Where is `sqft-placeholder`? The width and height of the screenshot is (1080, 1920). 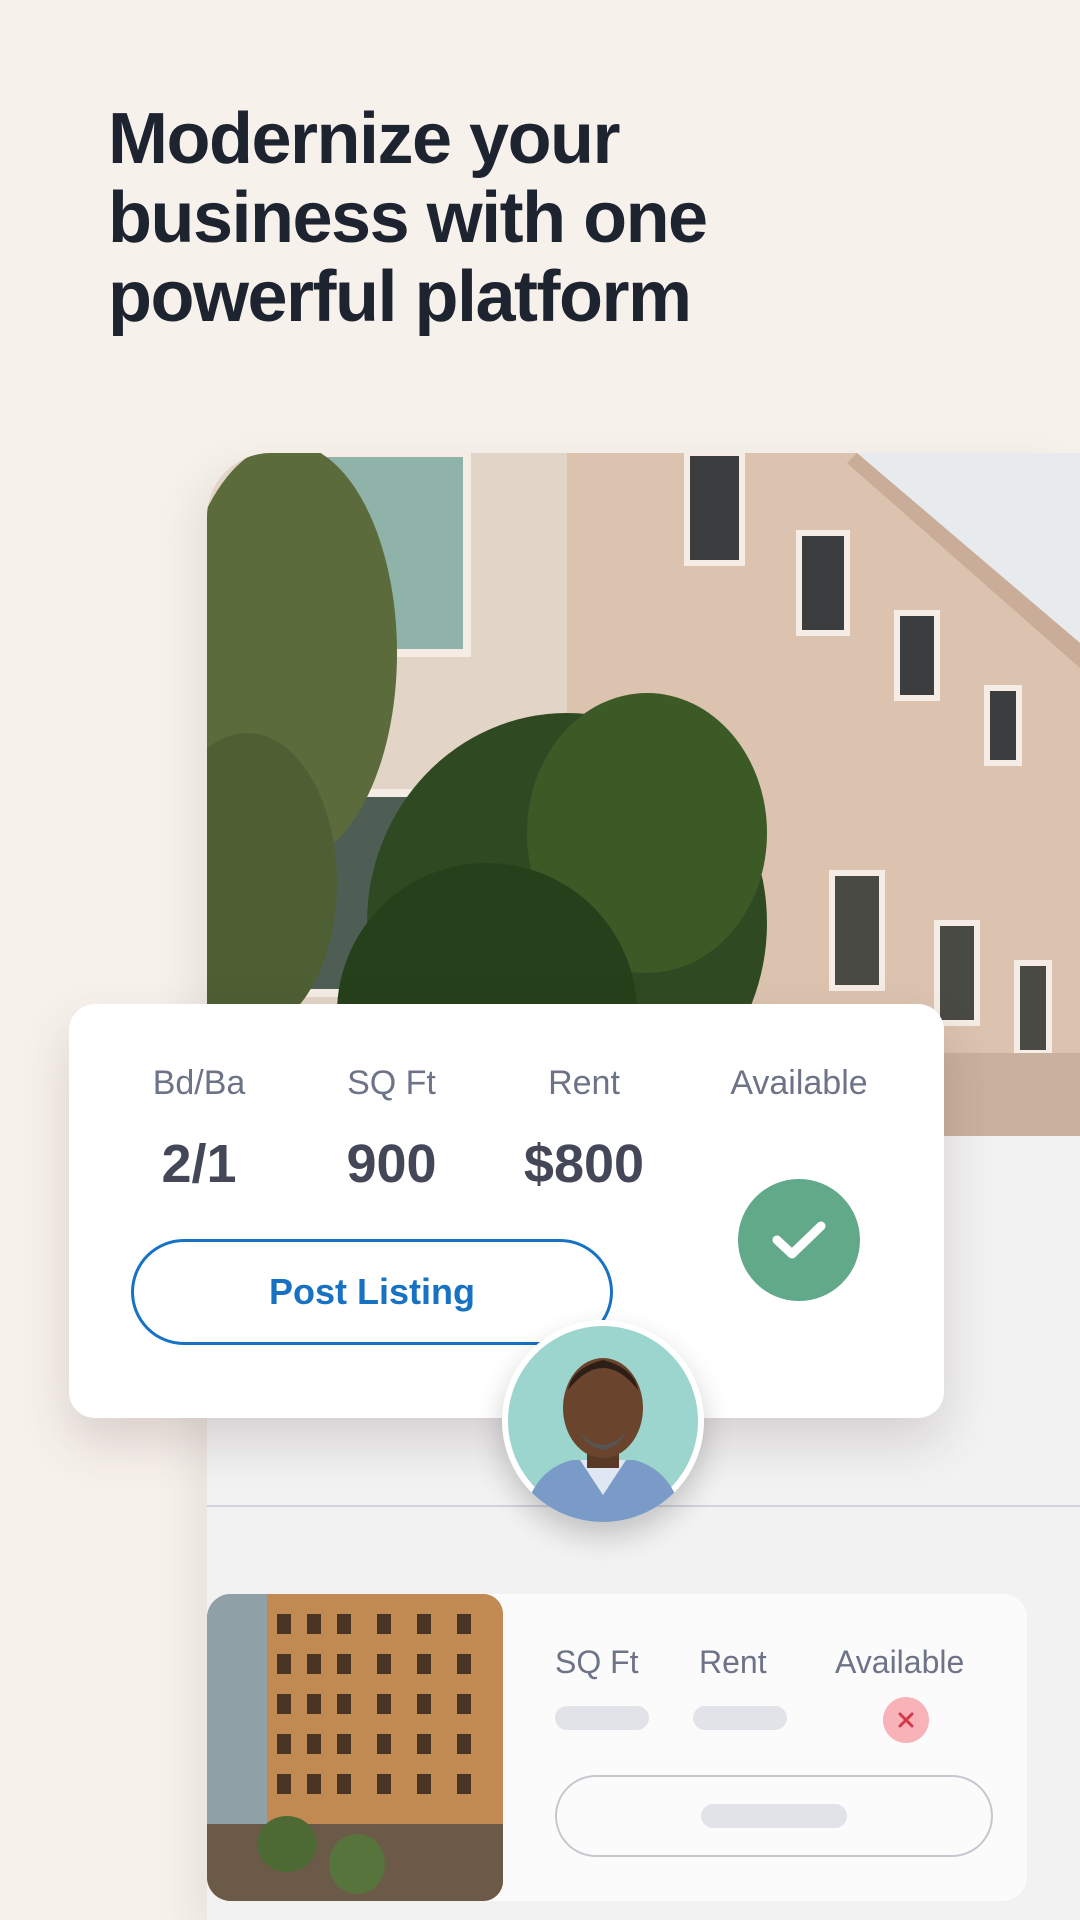
sqft-placeholder is located at coordinates (602, 1718).